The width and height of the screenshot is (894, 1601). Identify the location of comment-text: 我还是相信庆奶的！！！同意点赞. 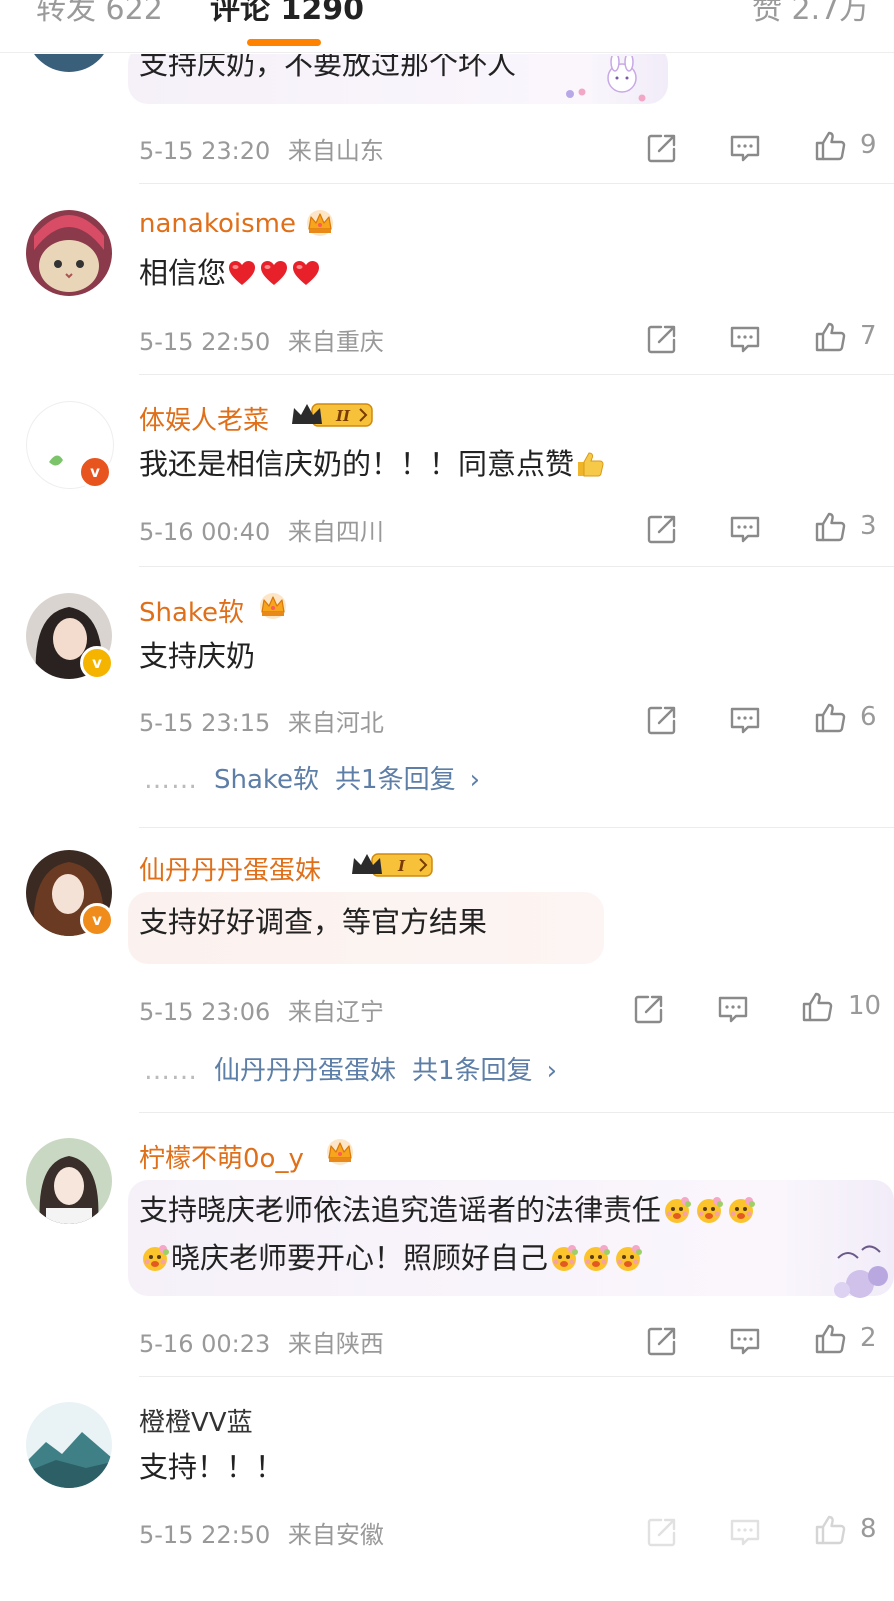
(372, 464).